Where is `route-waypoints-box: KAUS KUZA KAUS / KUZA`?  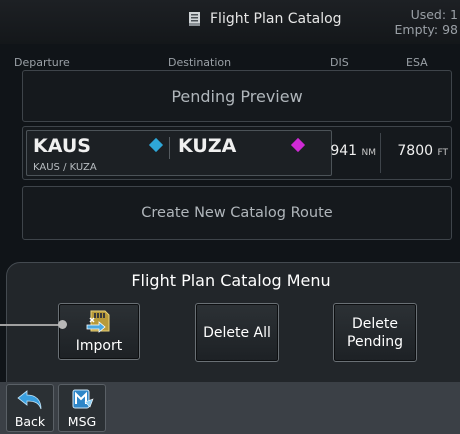
route-waypoints-box: KAUS KUZA KAUS / KUZA is located at coordinates (179, 153).